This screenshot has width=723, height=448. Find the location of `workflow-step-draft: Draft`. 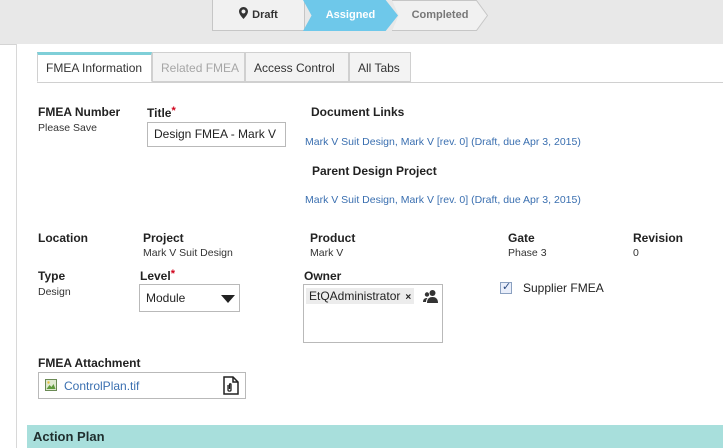

workflow-step-draft: Draft is located at coordinates (258, 15).